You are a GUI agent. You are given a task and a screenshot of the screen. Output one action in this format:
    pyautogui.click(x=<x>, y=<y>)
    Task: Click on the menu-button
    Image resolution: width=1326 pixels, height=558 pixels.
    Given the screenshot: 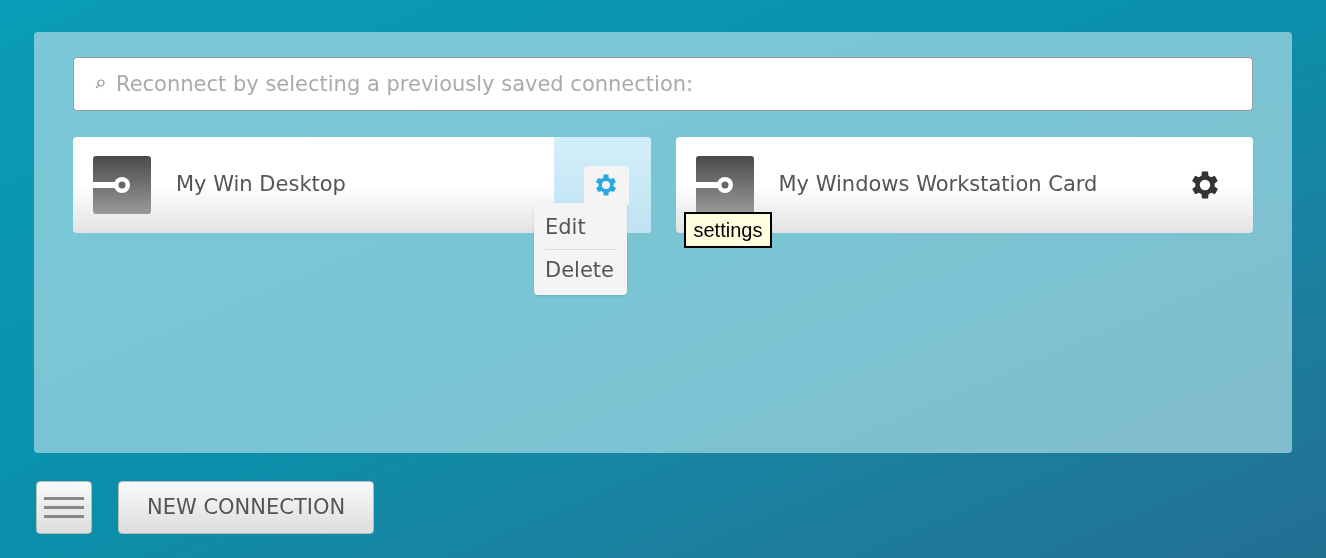 What is the action you would take?
    pyautogui.click(x=64, y=507)
    